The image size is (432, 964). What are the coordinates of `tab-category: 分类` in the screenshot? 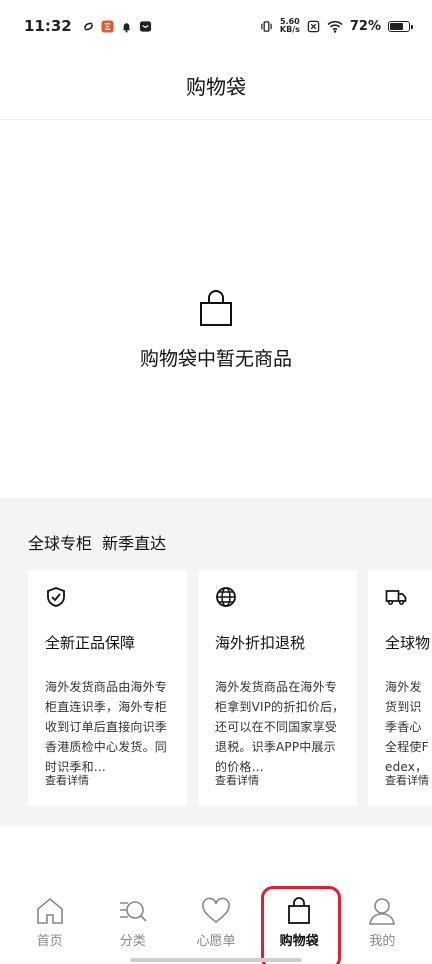 It's located at (133, 914).